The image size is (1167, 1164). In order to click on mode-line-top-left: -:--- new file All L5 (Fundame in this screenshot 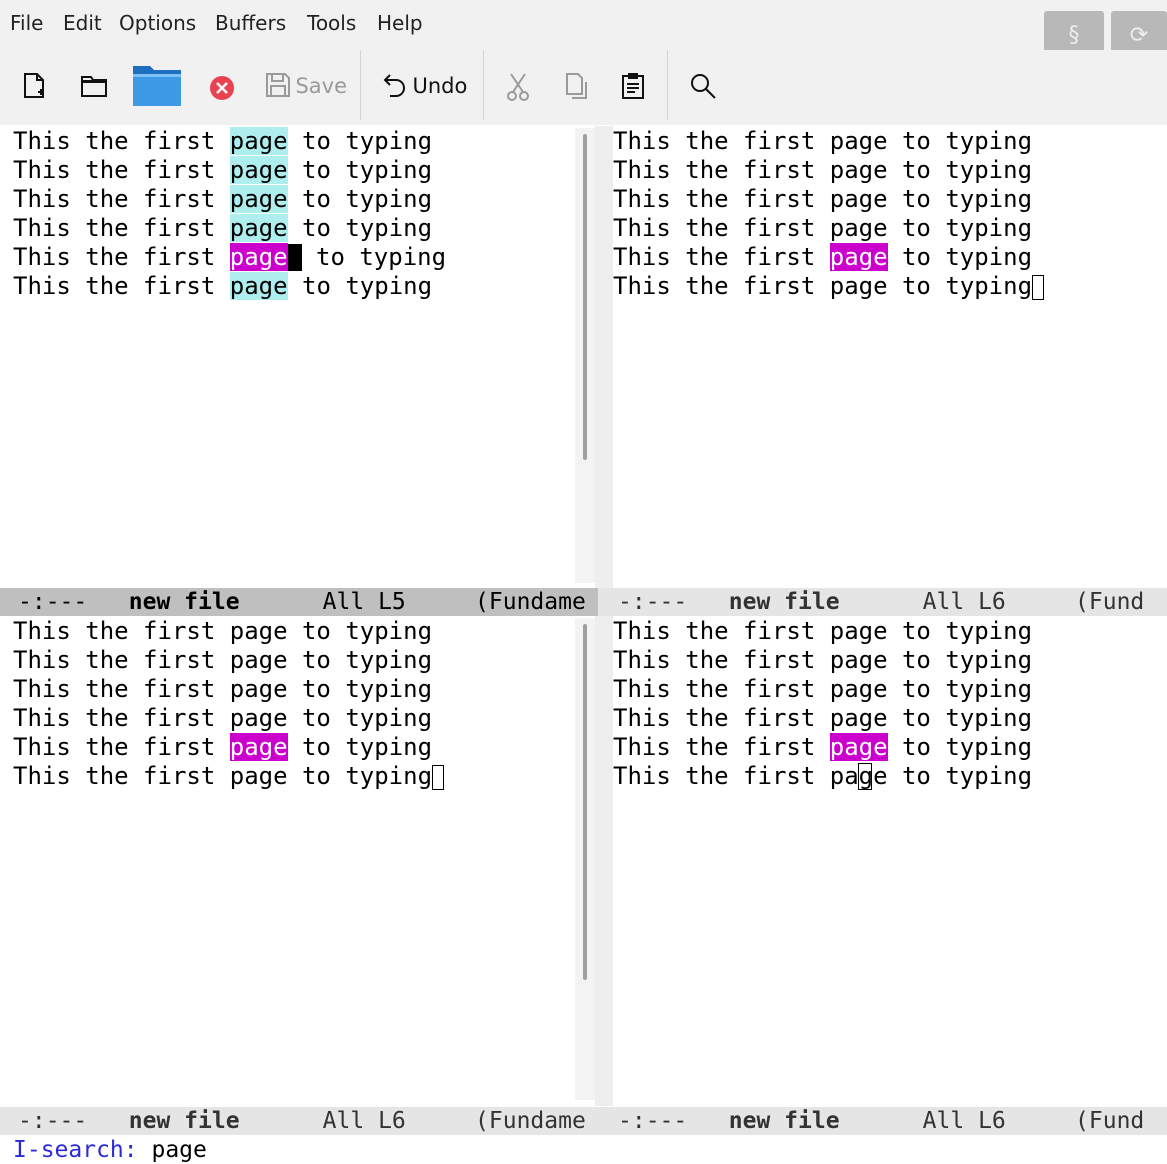, I will do `click(299, 602)`.